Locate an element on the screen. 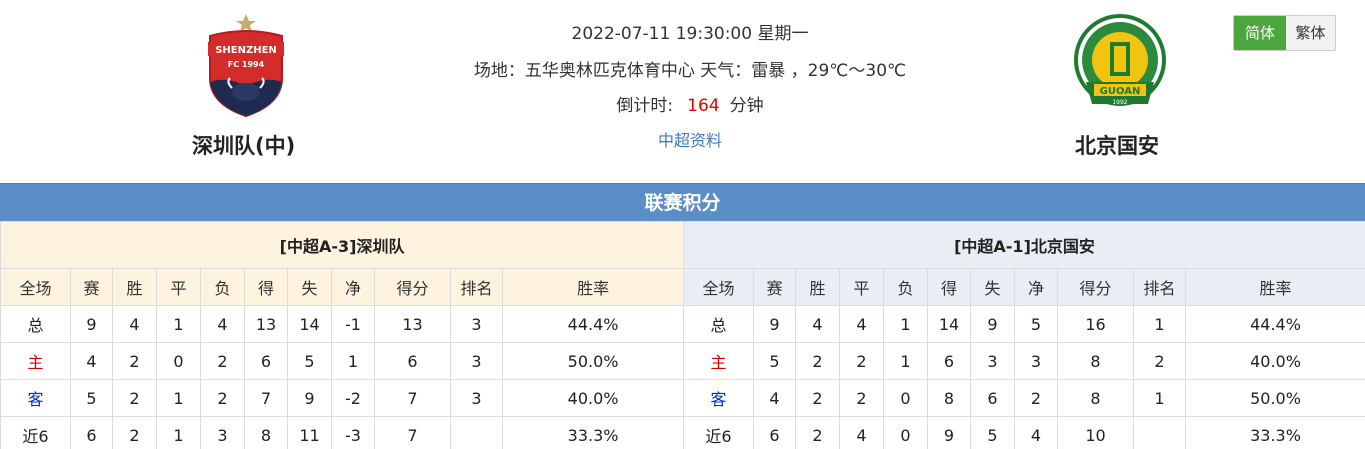 This screenshot has width=1365, height=449. match-datetime: 2022-07-11 19:30:00 星期一 is located at coordinates (690, 34).